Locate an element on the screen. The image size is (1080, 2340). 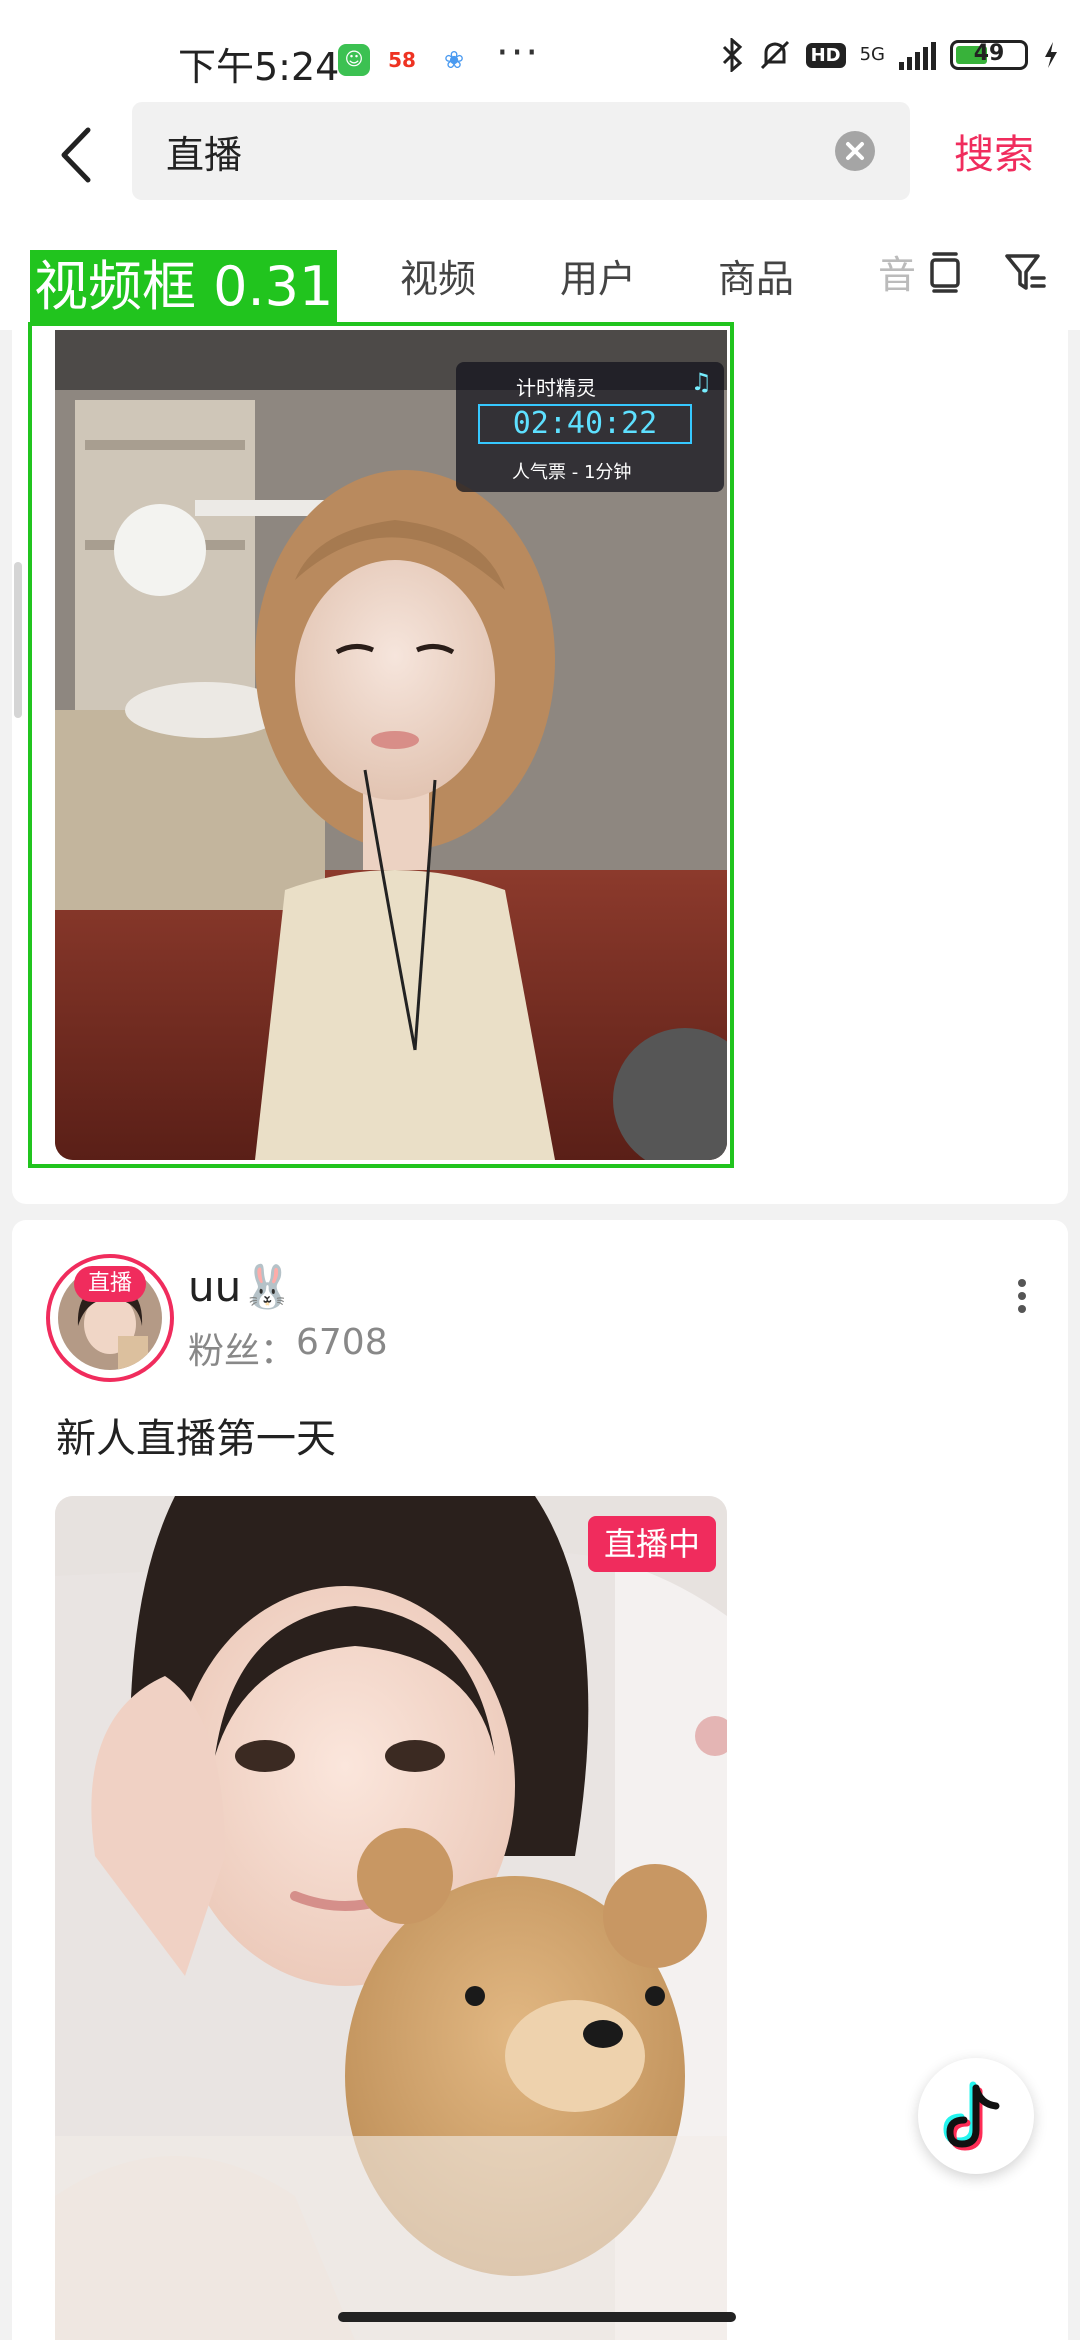
filter-icon is located at coordinates (1025, 272).